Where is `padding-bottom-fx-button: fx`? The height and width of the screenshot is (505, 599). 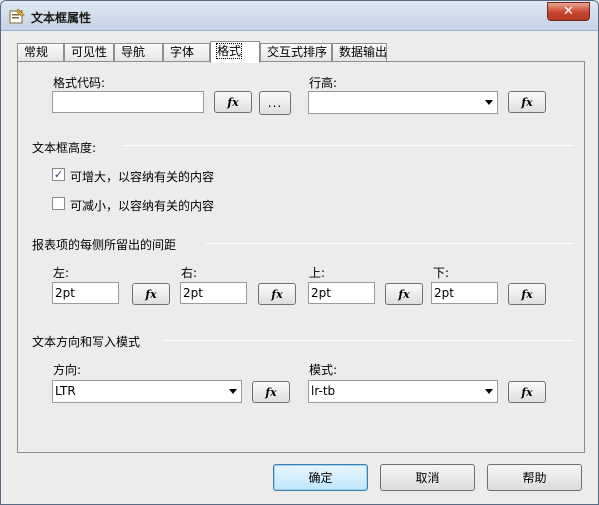 padding-bottom-fx-button: fx is located at coordinates (527, 294).